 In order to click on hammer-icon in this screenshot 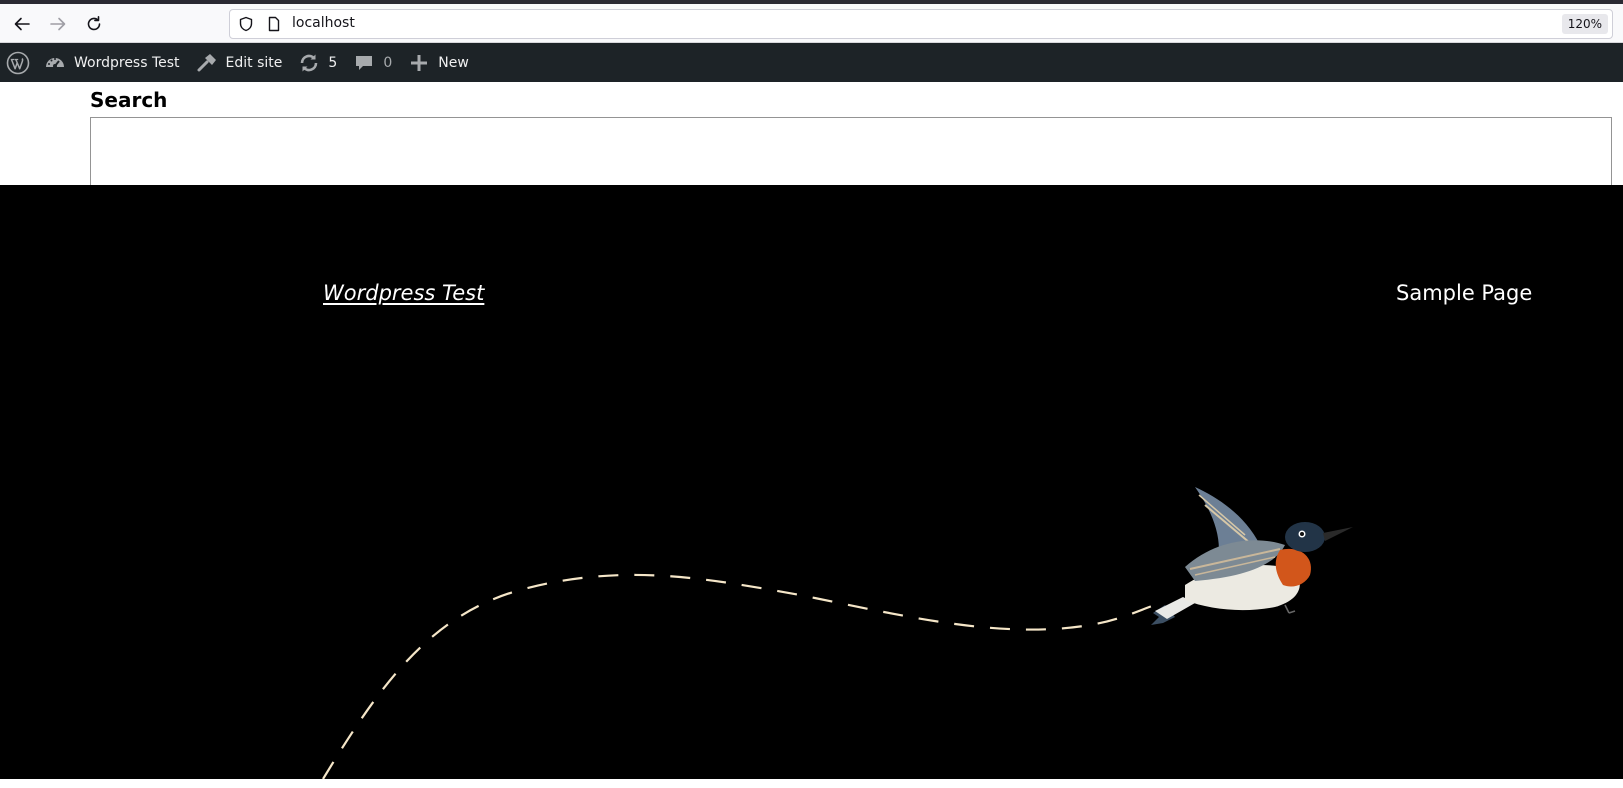, I will do `click(206, 62)`.